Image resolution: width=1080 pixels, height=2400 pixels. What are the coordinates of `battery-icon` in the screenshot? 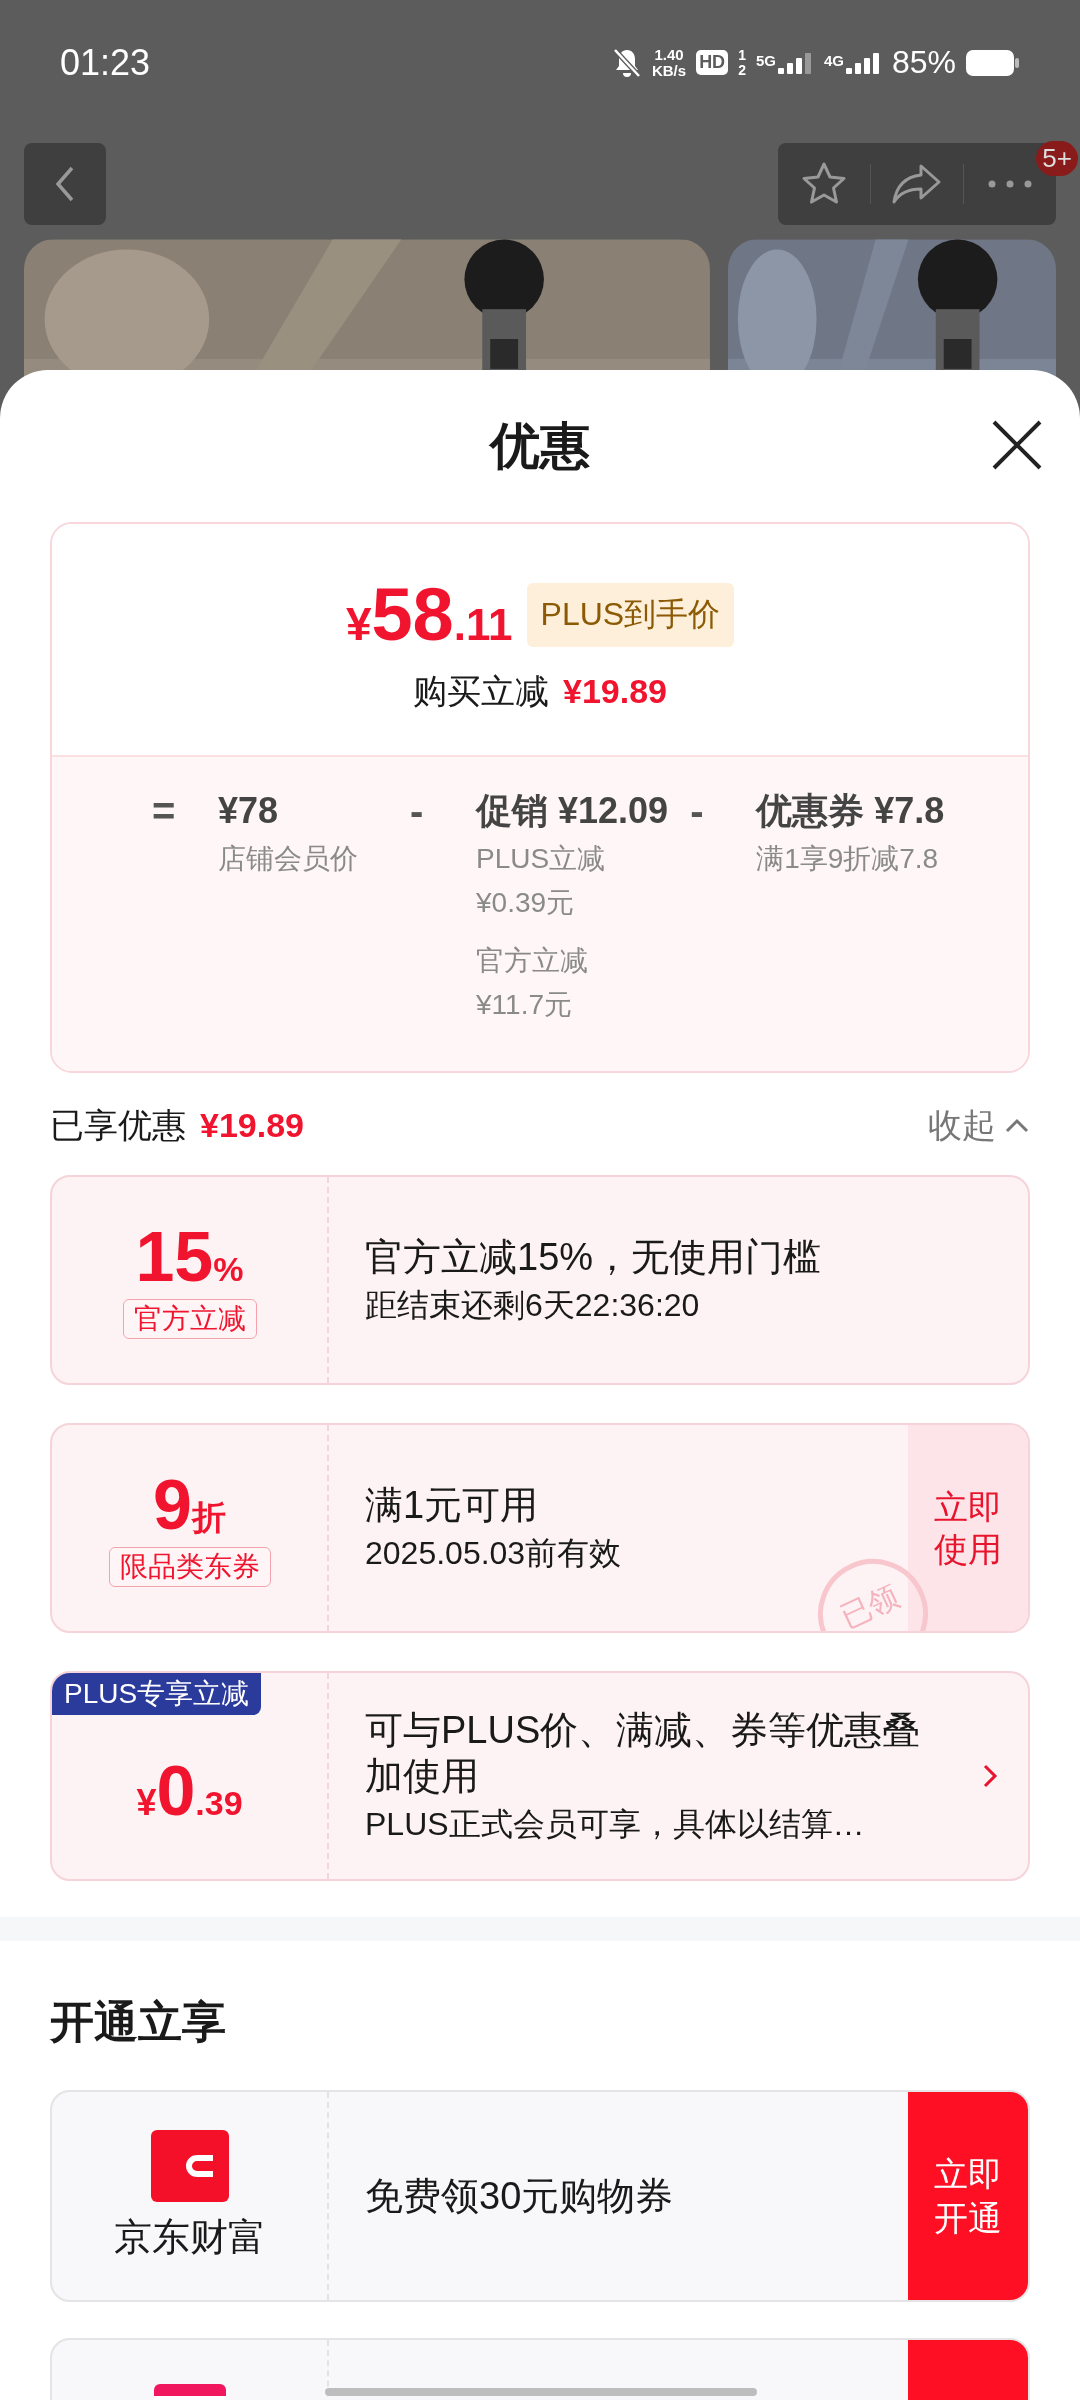 It's located at (993, 62).